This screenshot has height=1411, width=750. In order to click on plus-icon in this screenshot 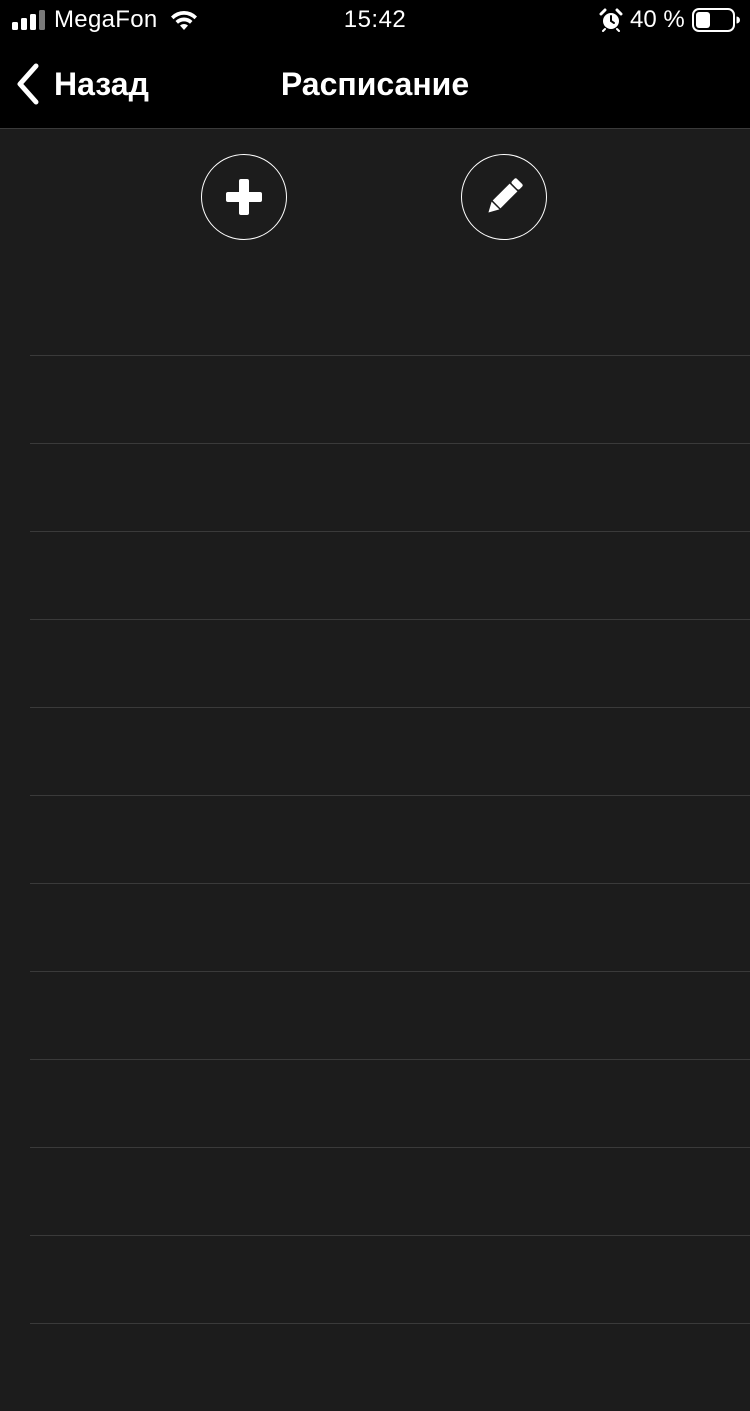, I will do `click(244, 197)`.